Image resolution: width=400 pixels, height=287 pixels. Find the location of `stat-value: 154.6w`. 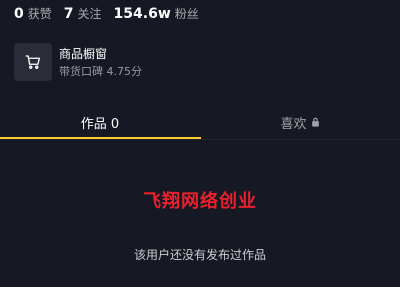

stat-value: 154.6w is located at coordinates (142, 14).